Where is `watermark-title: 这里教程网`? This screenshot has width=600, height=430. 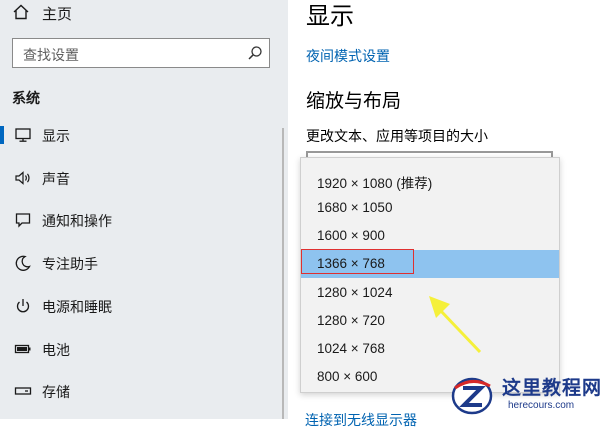
watermark-title: 这里教程网 is located at coordinates (551, 388).